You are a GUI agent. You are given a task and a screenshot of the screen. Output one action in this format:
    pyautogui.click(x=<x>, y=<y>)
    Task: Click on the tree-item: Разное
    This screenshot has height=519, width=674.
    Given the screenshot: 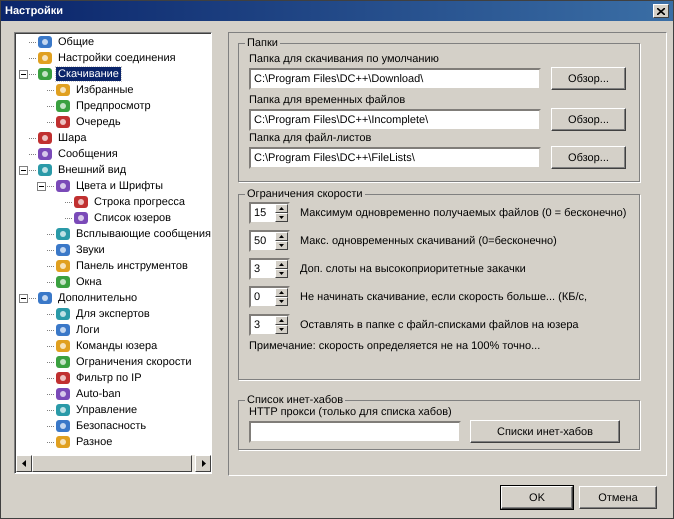 What is the action you would take?
    pyautogui.click(x=94, y=442)
    